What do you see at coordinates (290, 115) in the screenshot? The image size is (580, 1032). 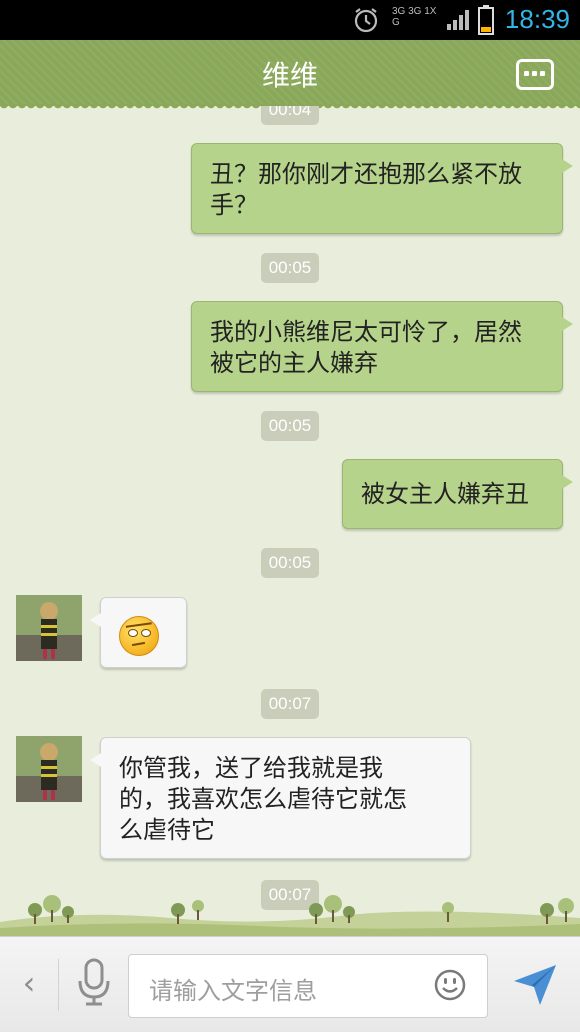 I see `message-timestamp: 00:04` at bounding box center [290, 115].